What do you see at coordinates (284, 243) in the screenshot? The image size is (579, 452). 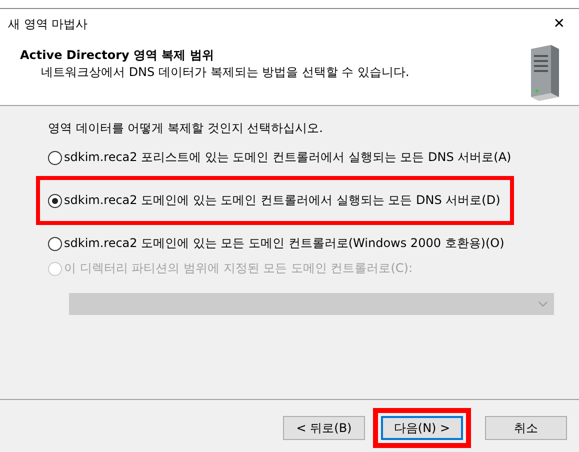 I see `option-label: sdkim.reca2 도메인에 있는 모든 도메인 컨트롤러로(Windows 2000 호환용)(O)` at bounding box center [284, 243].